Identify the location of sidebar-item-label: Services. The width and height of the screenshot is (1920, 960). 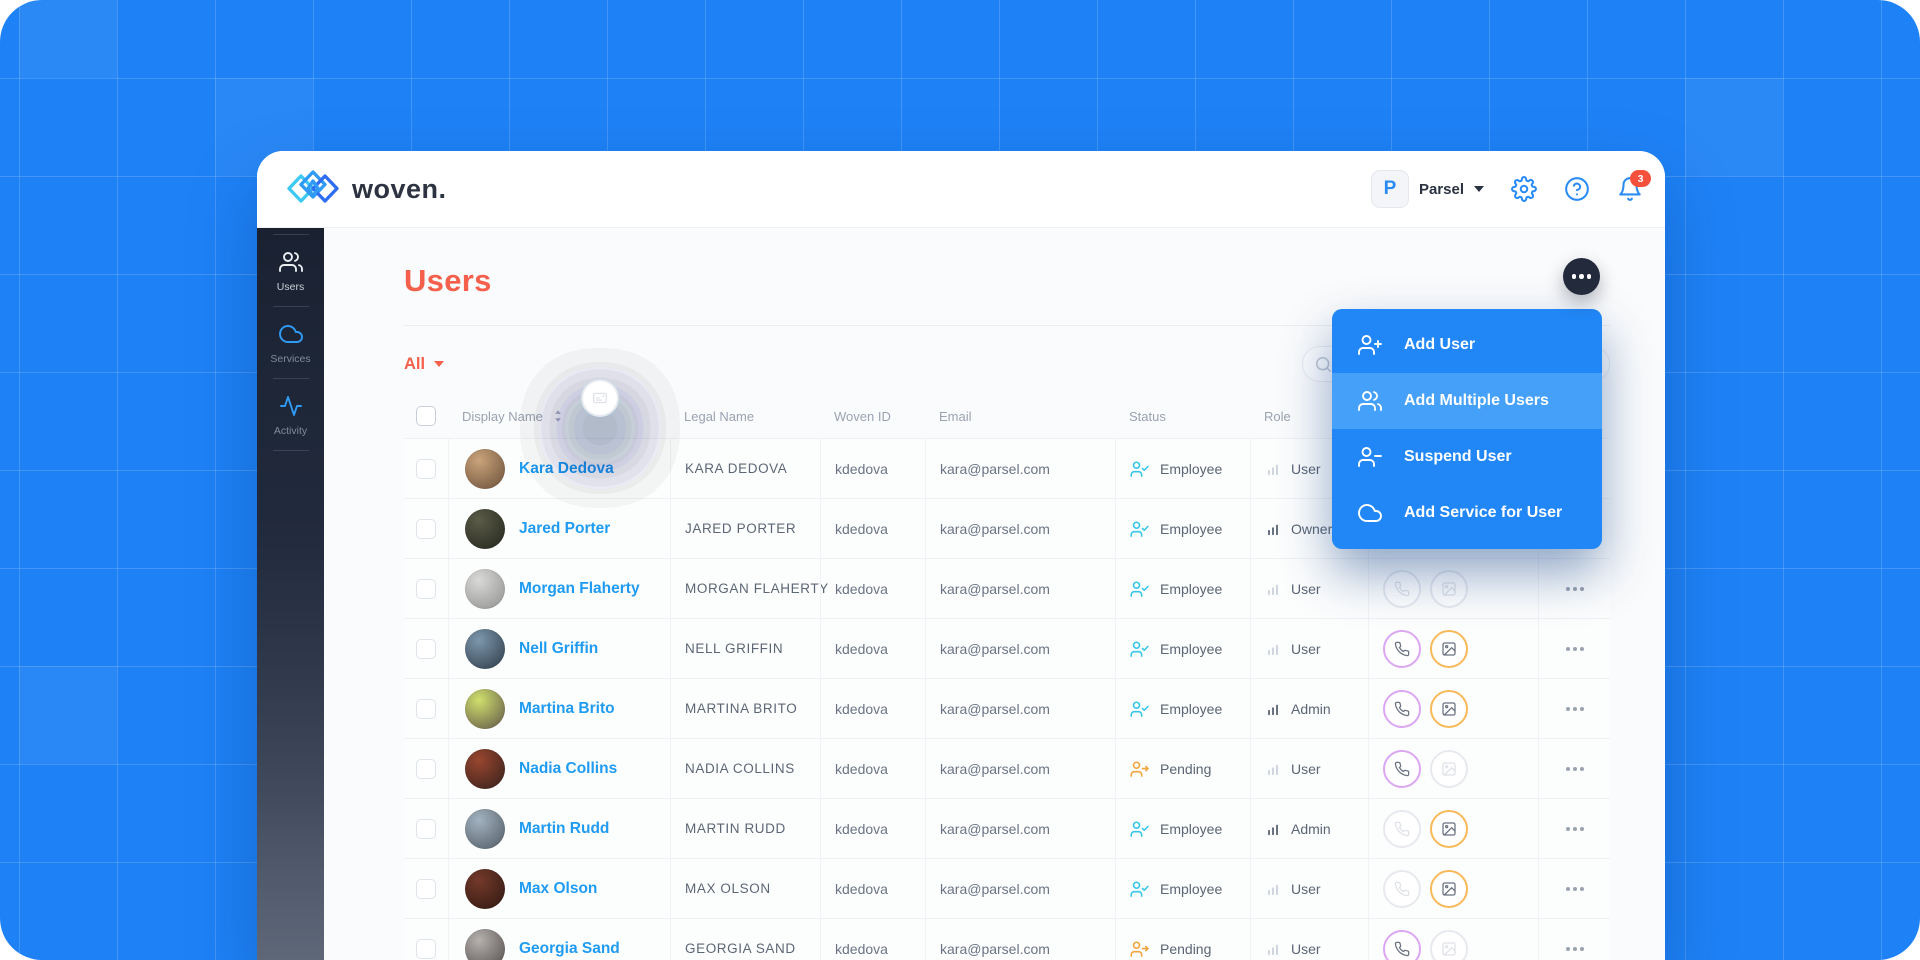
(290, 359).